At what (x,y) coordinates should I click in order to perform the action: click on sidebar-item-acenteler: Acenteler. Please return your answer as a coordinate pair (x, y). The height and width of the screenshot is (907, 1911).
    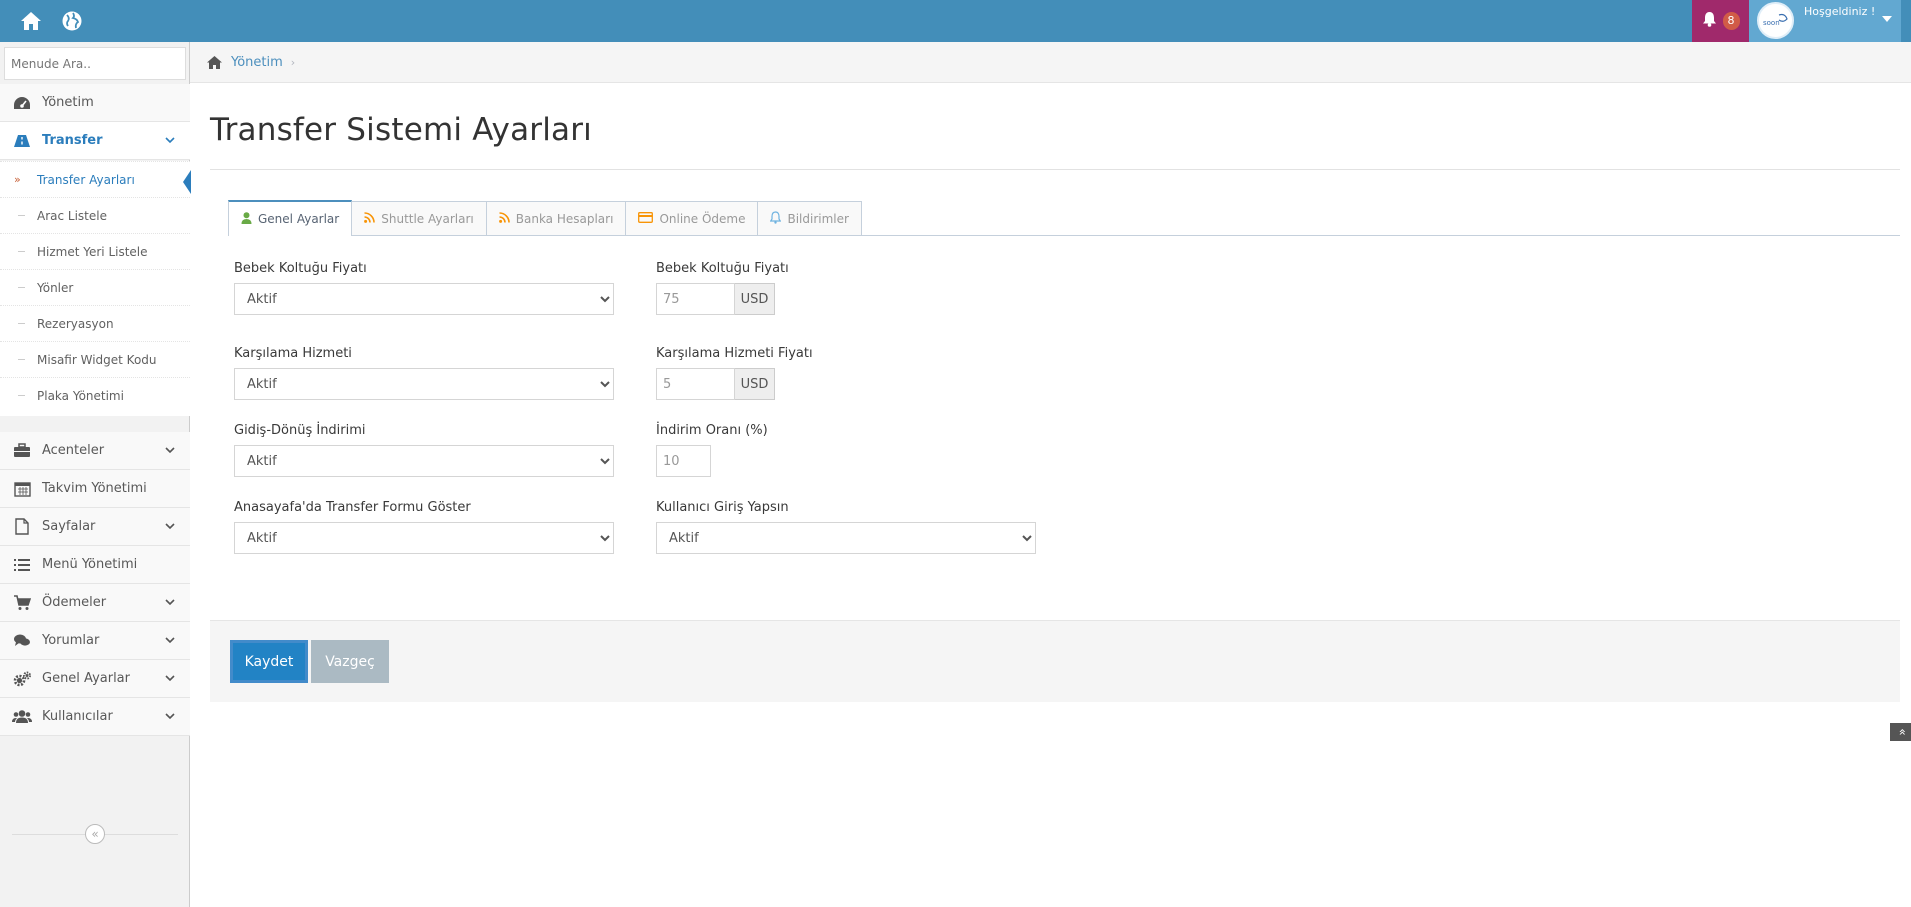
    Looking at the image, I should click on (95, 451).